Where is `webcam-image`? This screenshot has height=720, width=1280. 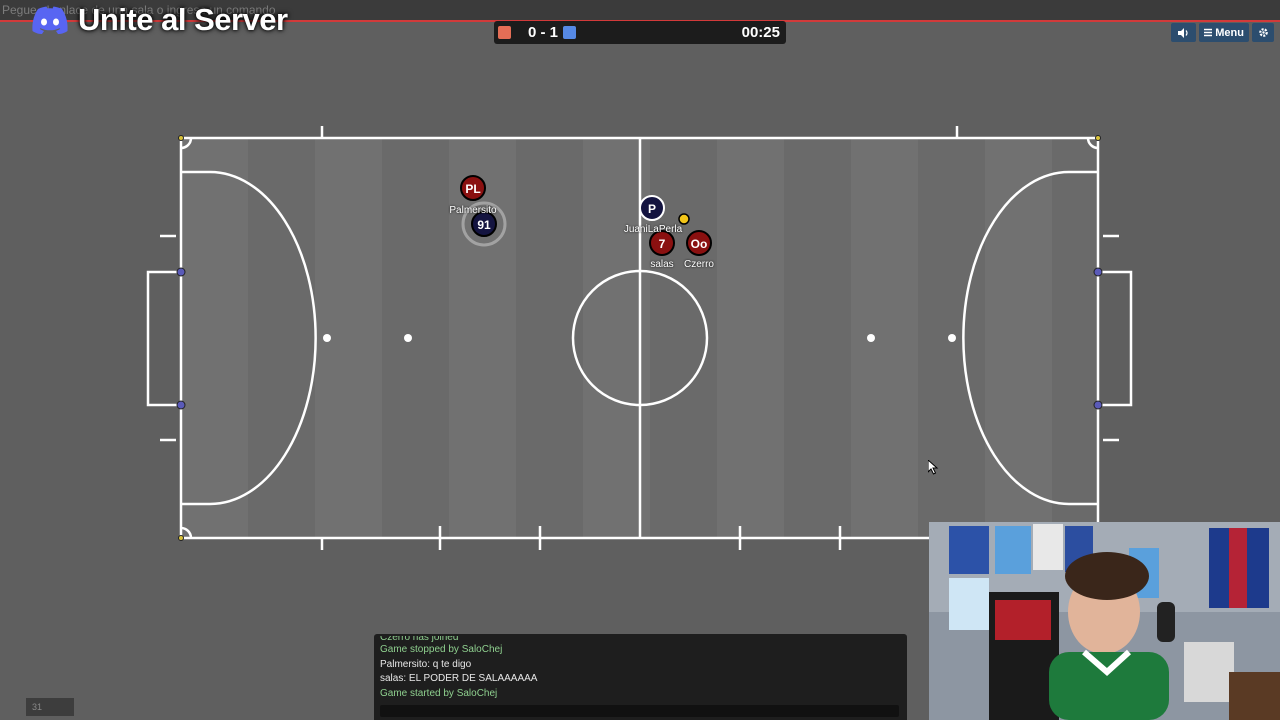 webcam-image is located at coordinates (1104, 621).